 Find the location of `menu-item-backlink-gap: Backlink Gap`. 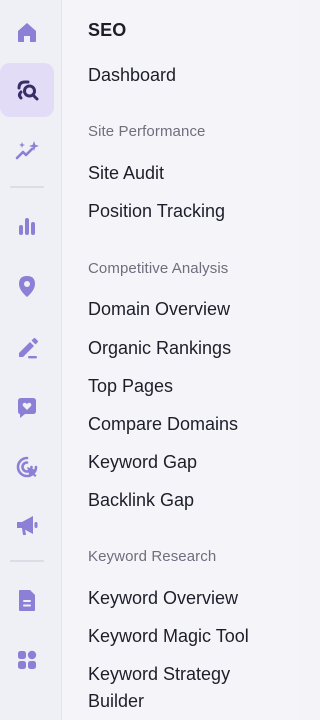

menu-item-backlink-gap: Backlink Gap is located at coordinates (141, 500).